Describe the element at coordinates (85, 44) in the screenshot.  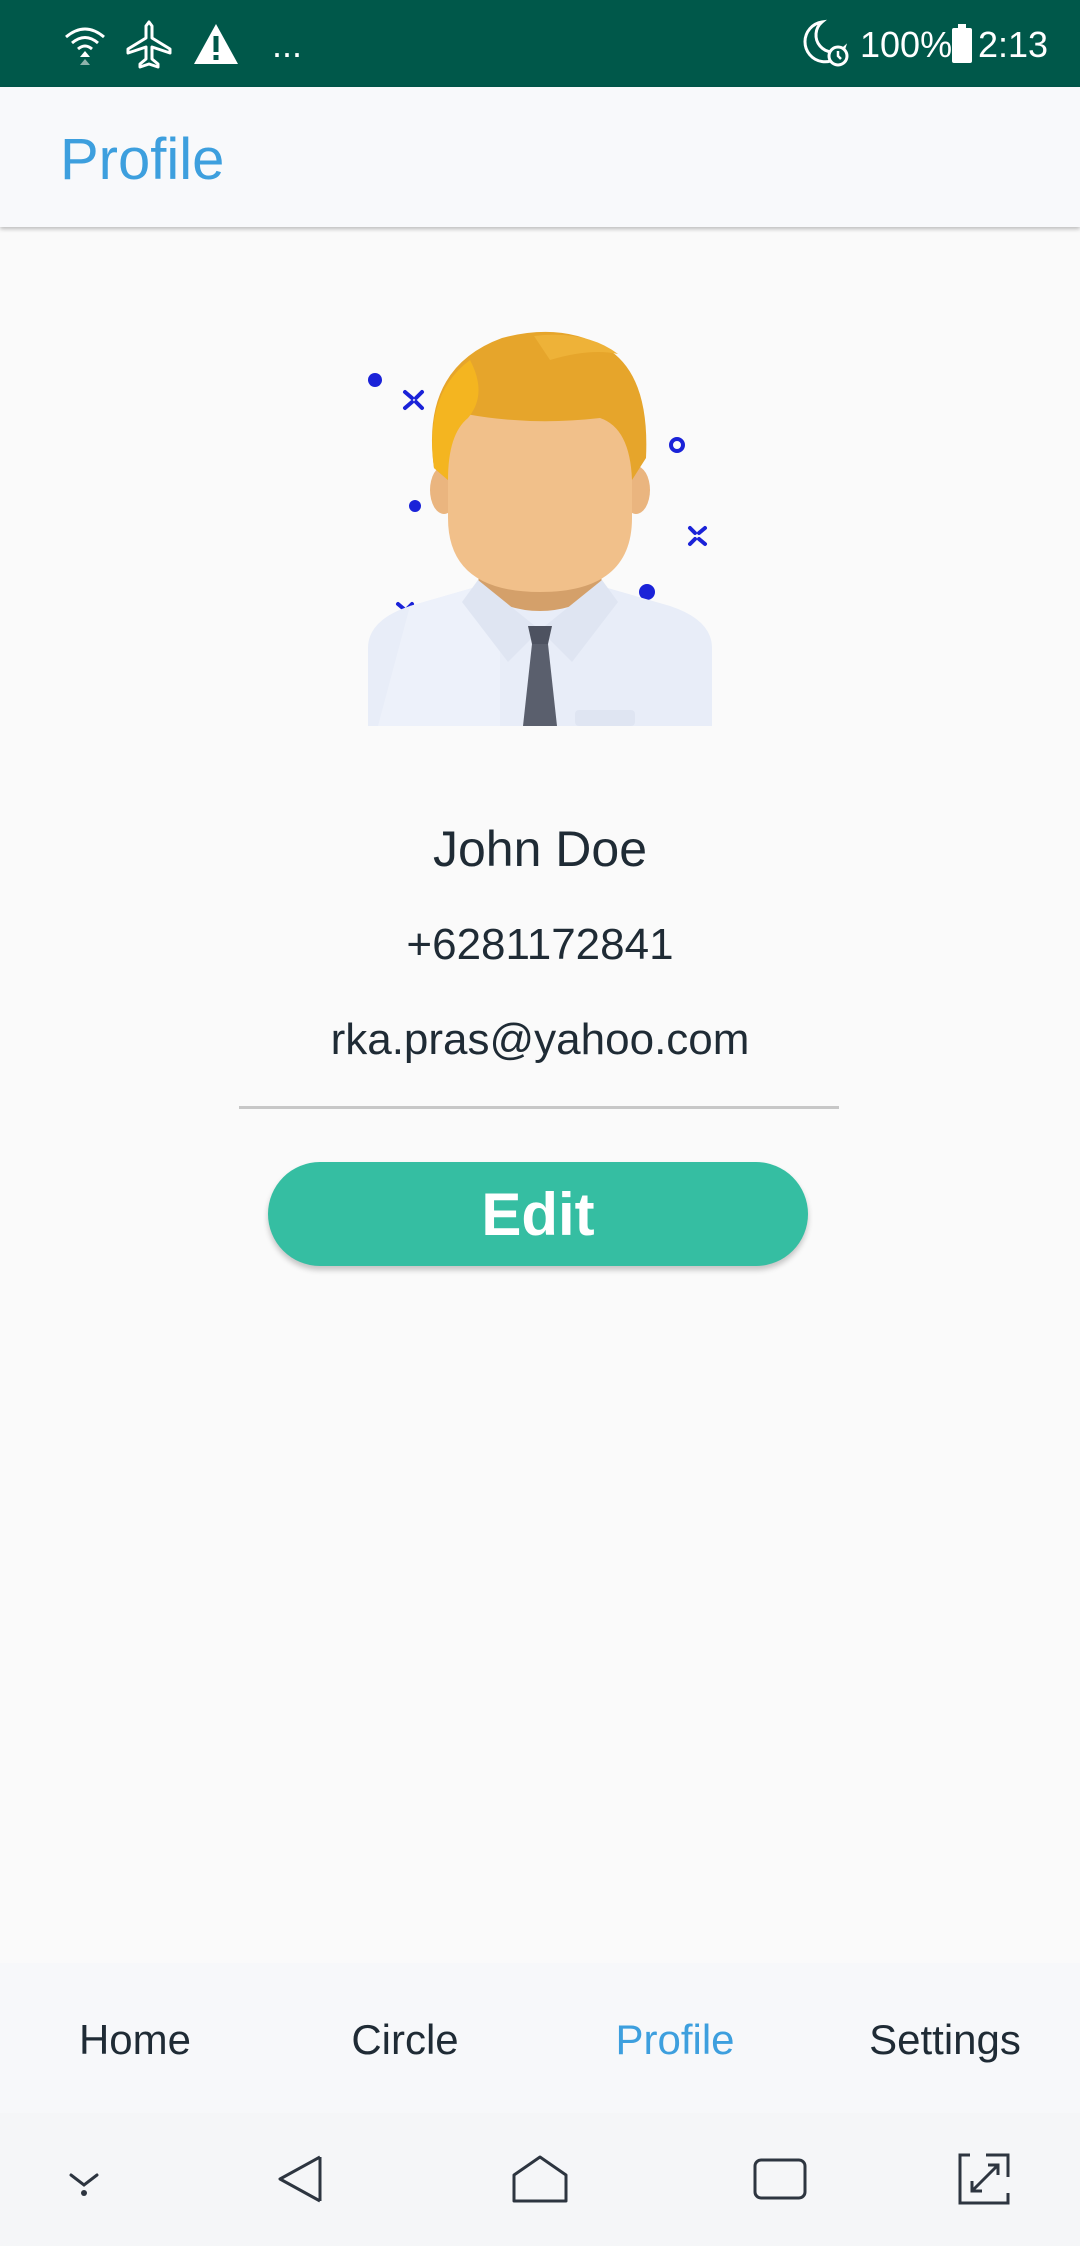
I see `wifi-icon` at that location.